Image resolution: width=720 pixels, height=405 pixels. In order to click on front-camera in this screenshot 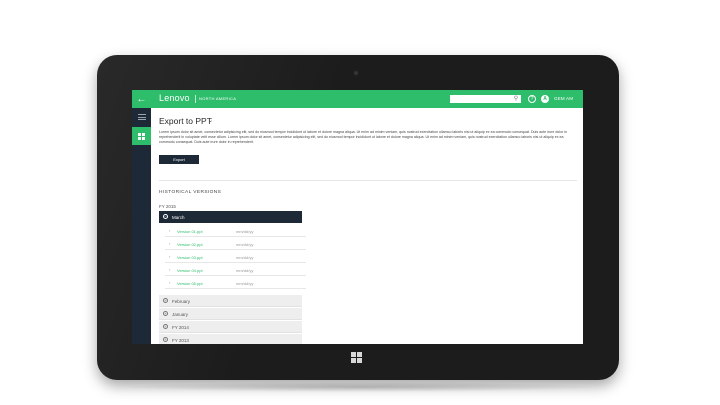, I will do `click(356, 73)`.